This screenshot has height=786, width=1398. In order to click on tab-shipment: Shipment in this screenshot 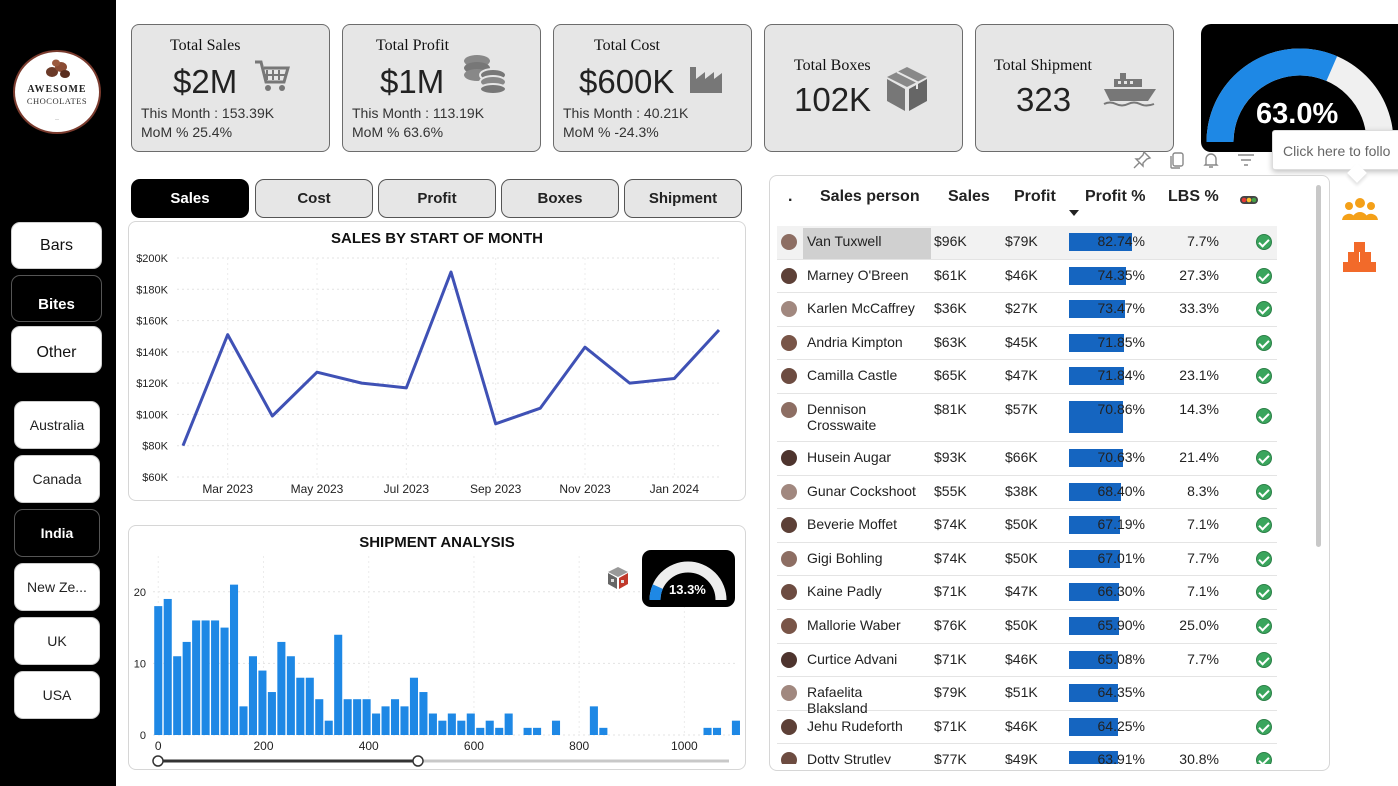, I will do `click(683, 198)`.